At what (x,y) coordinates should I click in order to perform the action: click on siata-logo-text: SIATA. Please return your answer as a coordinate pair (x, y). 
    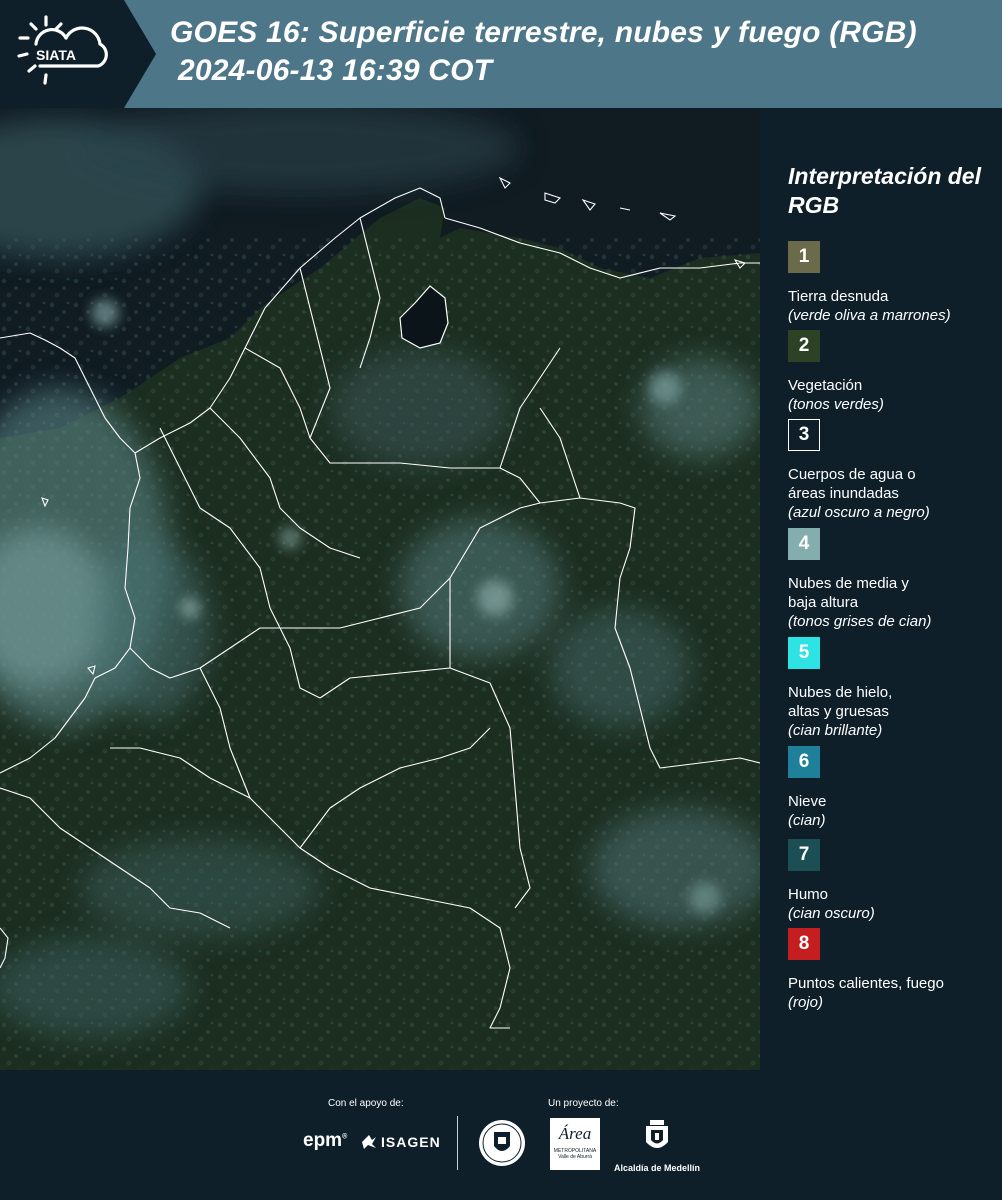
    Looking at the image, I should click on (56, 55).